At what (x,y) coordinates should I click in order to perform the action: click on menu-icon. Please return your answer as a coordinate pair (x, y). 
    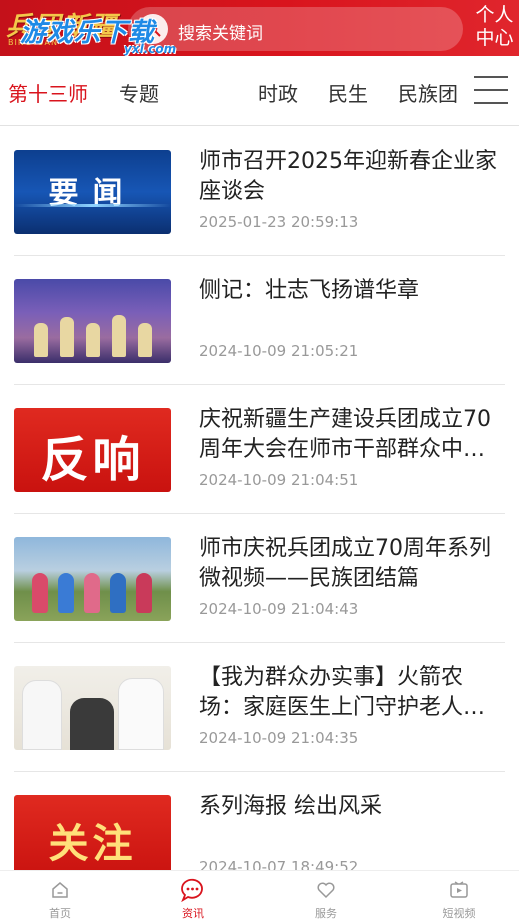
    Looking at the image, I should click on (491, 90).